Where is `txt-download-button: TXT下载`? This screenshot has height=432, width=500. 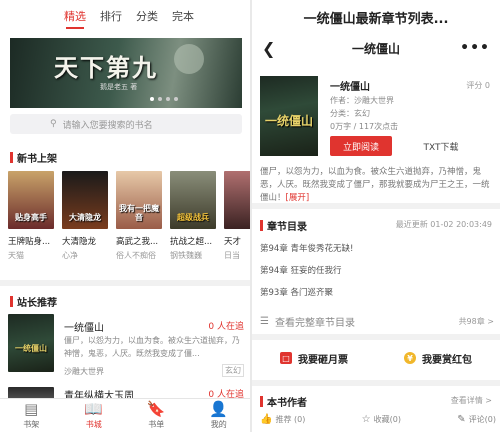
txt-download-button: TXT下载 is located at coordinates (441, 146).